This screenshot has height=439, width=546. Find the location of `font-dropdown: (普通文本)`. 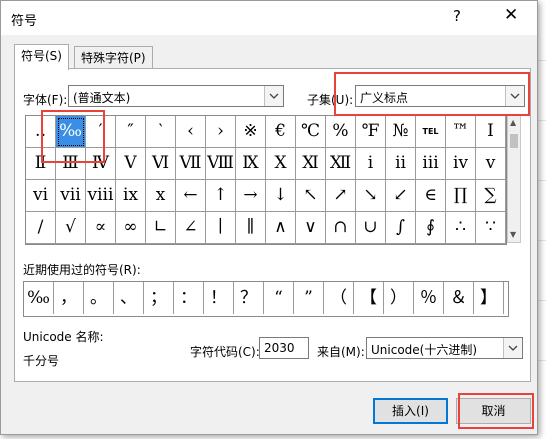

font-dropdown: (普通文本) is located at coordinates (176, 96).